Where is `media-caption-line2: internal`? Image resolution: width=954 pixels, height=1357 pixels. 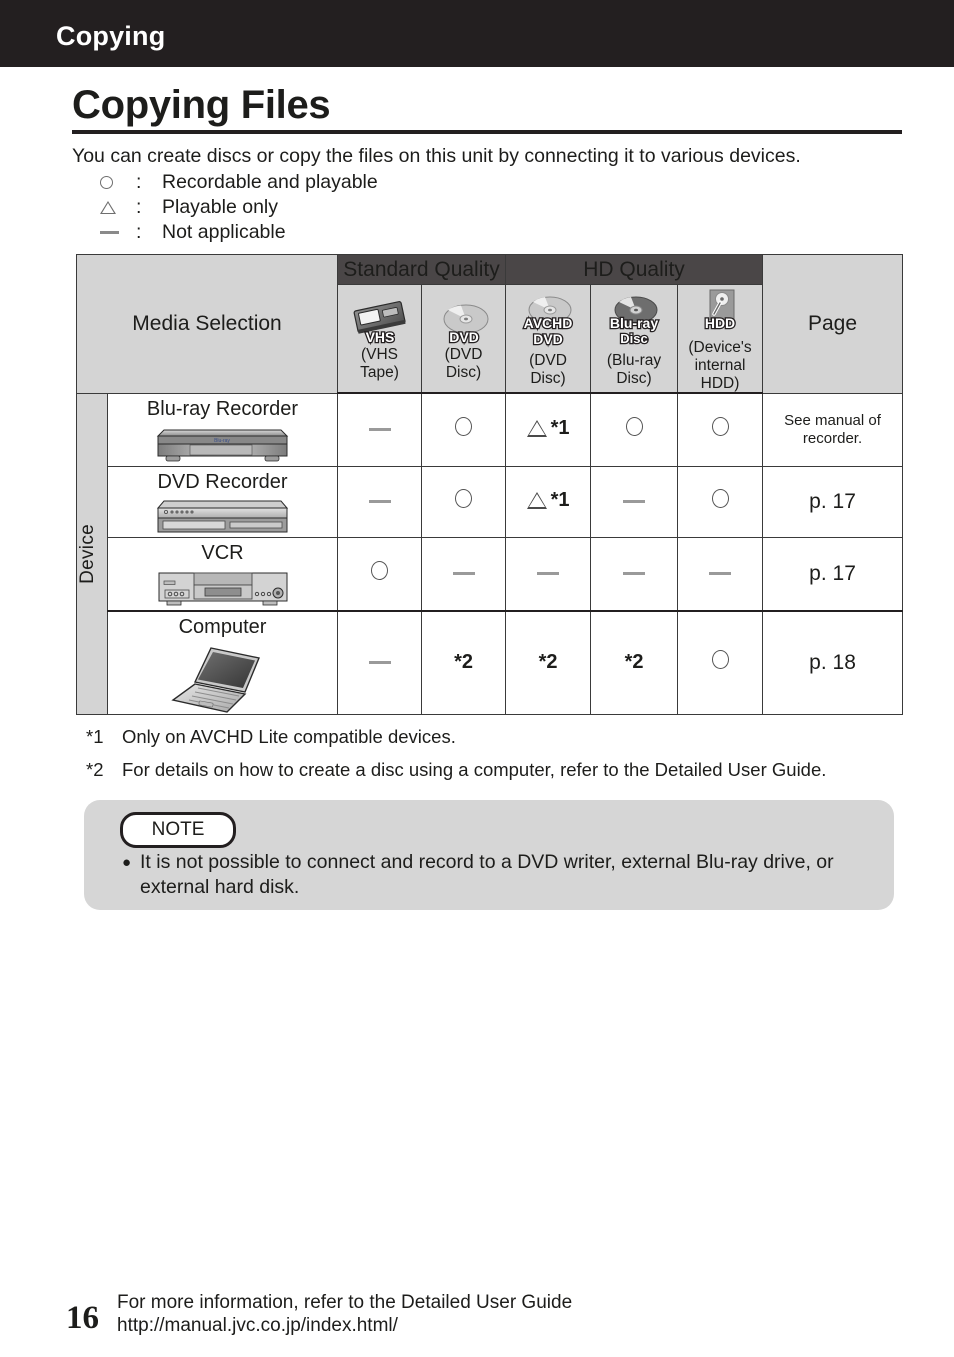
media-caption-line2: internal is located at coordinates (720, 365).